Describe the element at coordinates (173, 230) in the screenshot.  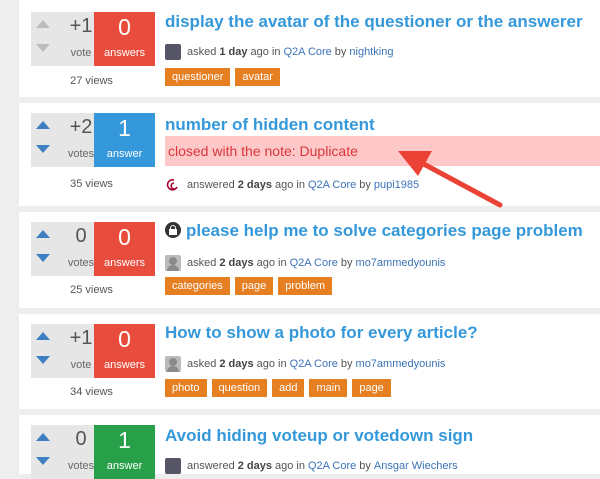
I see `lock-icon` at that location.